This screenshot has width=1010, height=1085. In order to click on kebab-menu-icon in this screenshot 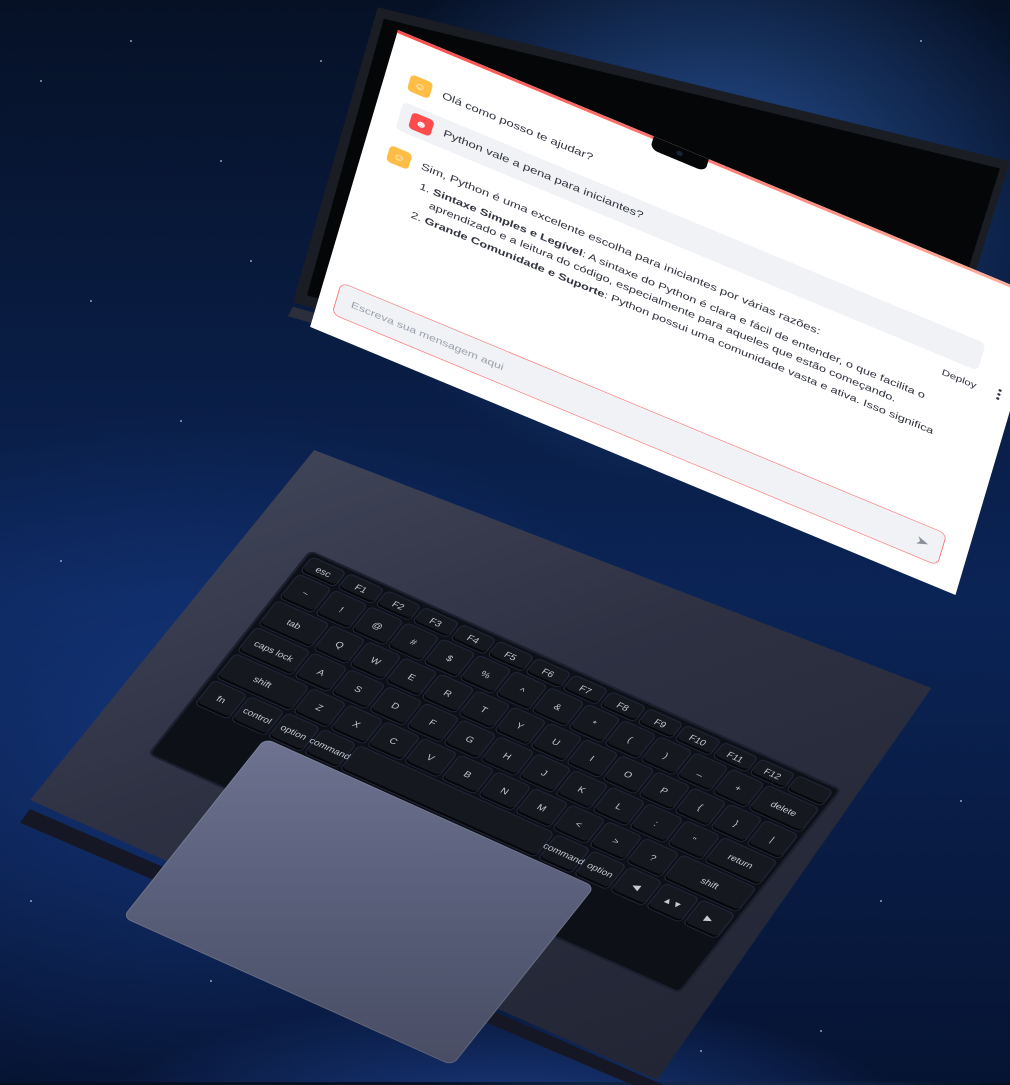, I will do `click(999, 395)`.